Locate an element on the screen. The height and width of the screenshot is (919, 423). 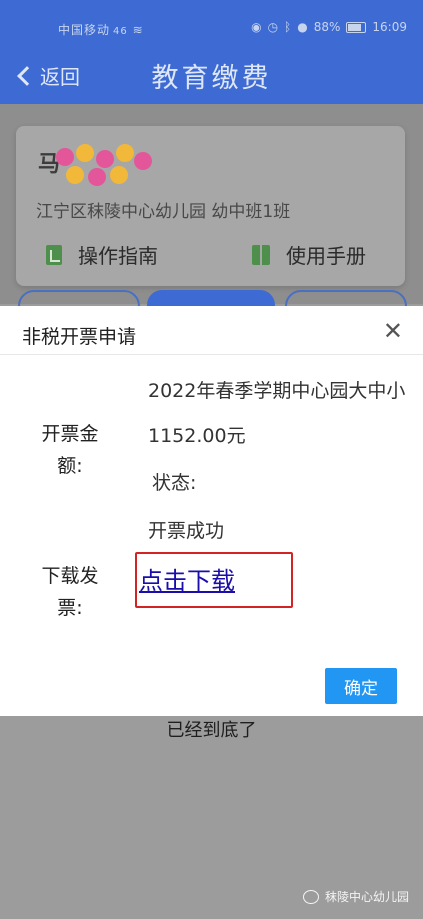
nav-bar: 返回 教育缴费 is located at coordinates (211, 75).